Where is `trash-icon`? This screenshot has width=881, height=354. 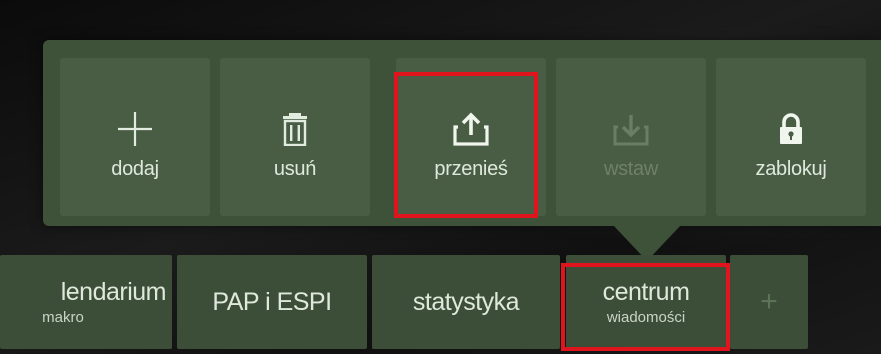 trash-icon is located at coordinates (295, 129).